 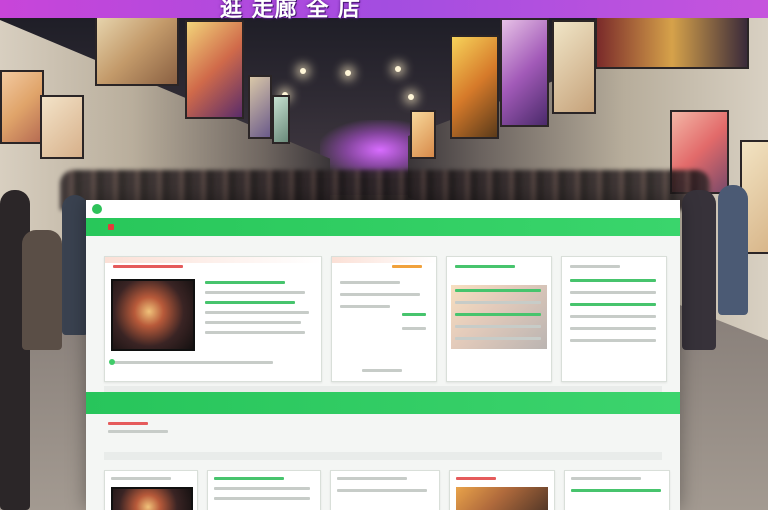 I want to click on list-card, so click(x=384, y=319).